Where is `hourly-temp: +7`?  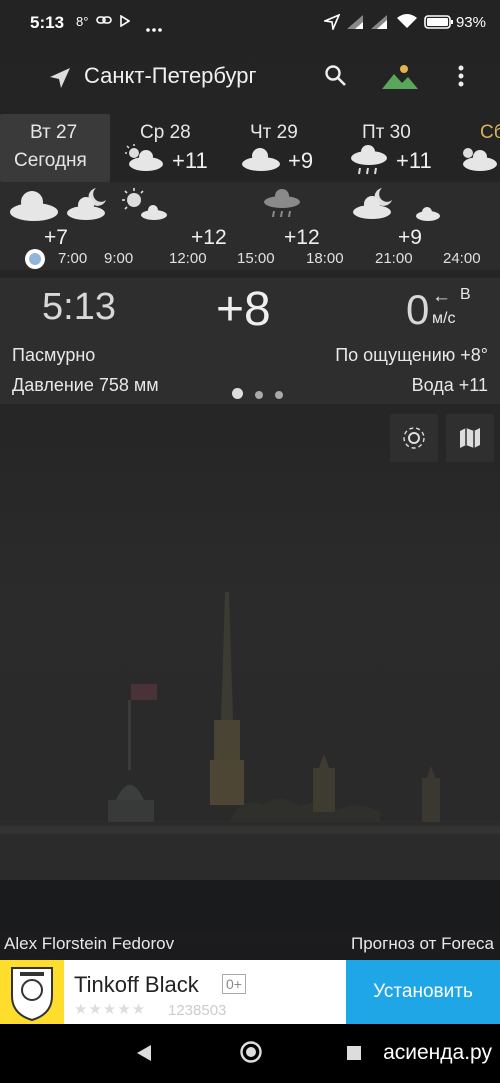
hourly-temp: +7 is located at coordinates (56, 237).